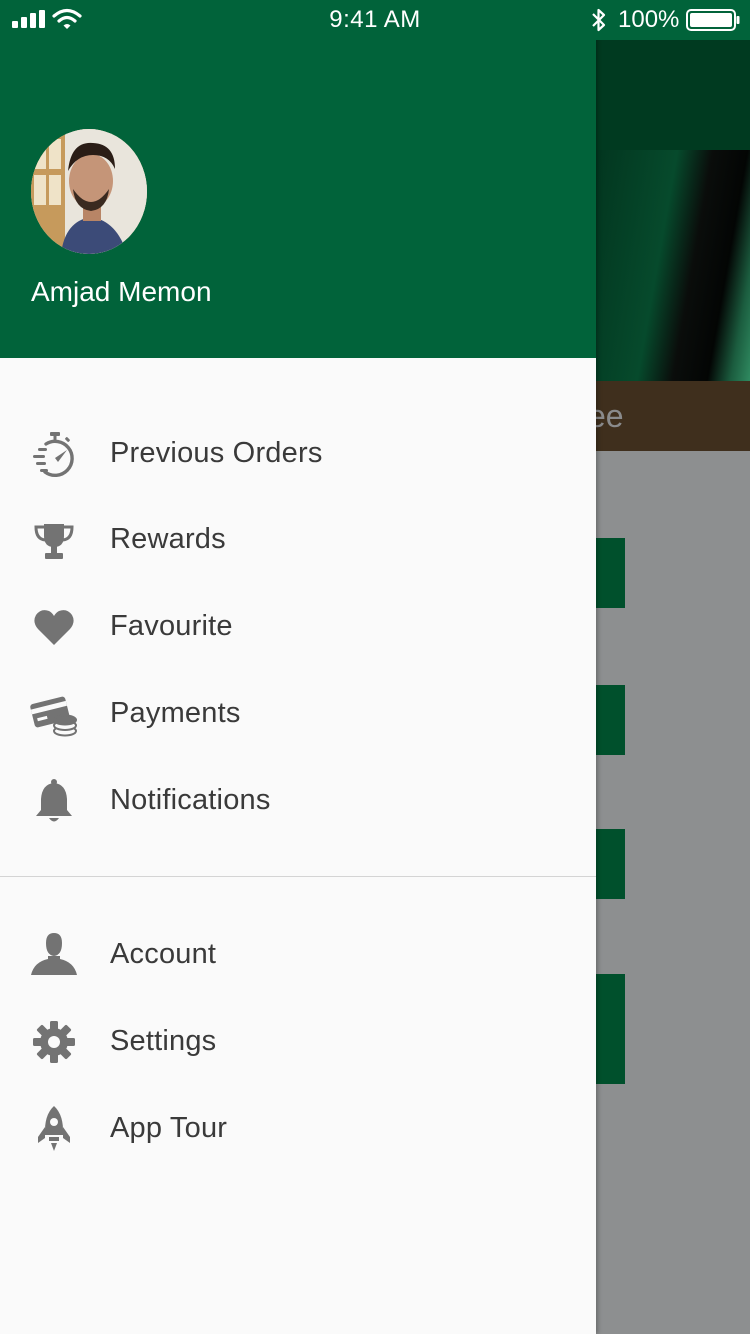 This screenshot has width=750, height=1334. Describe the element at coordinates (89, 191) in the screenshot. I see `avatar` at that location.